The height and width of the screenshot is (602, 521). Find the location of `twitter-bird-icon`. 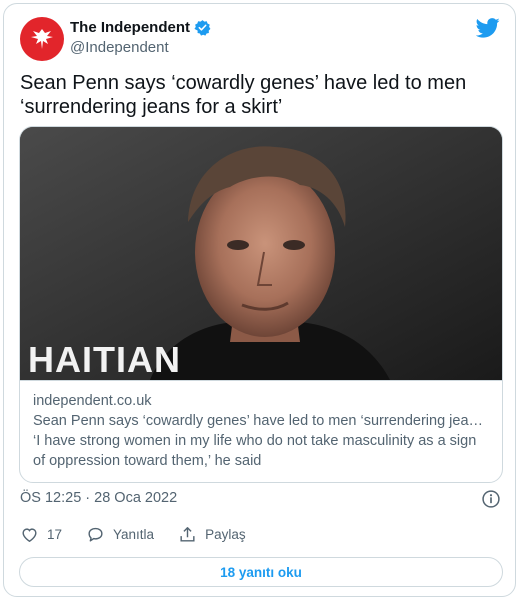

twitter-bird-icon is located at coordinates (488, 28).